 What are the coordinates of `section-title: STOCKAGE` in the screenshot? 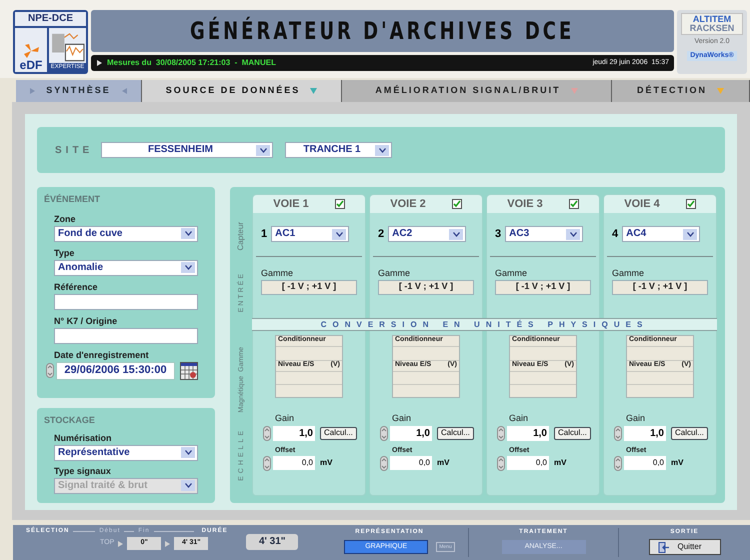 It's located at (70, 420).